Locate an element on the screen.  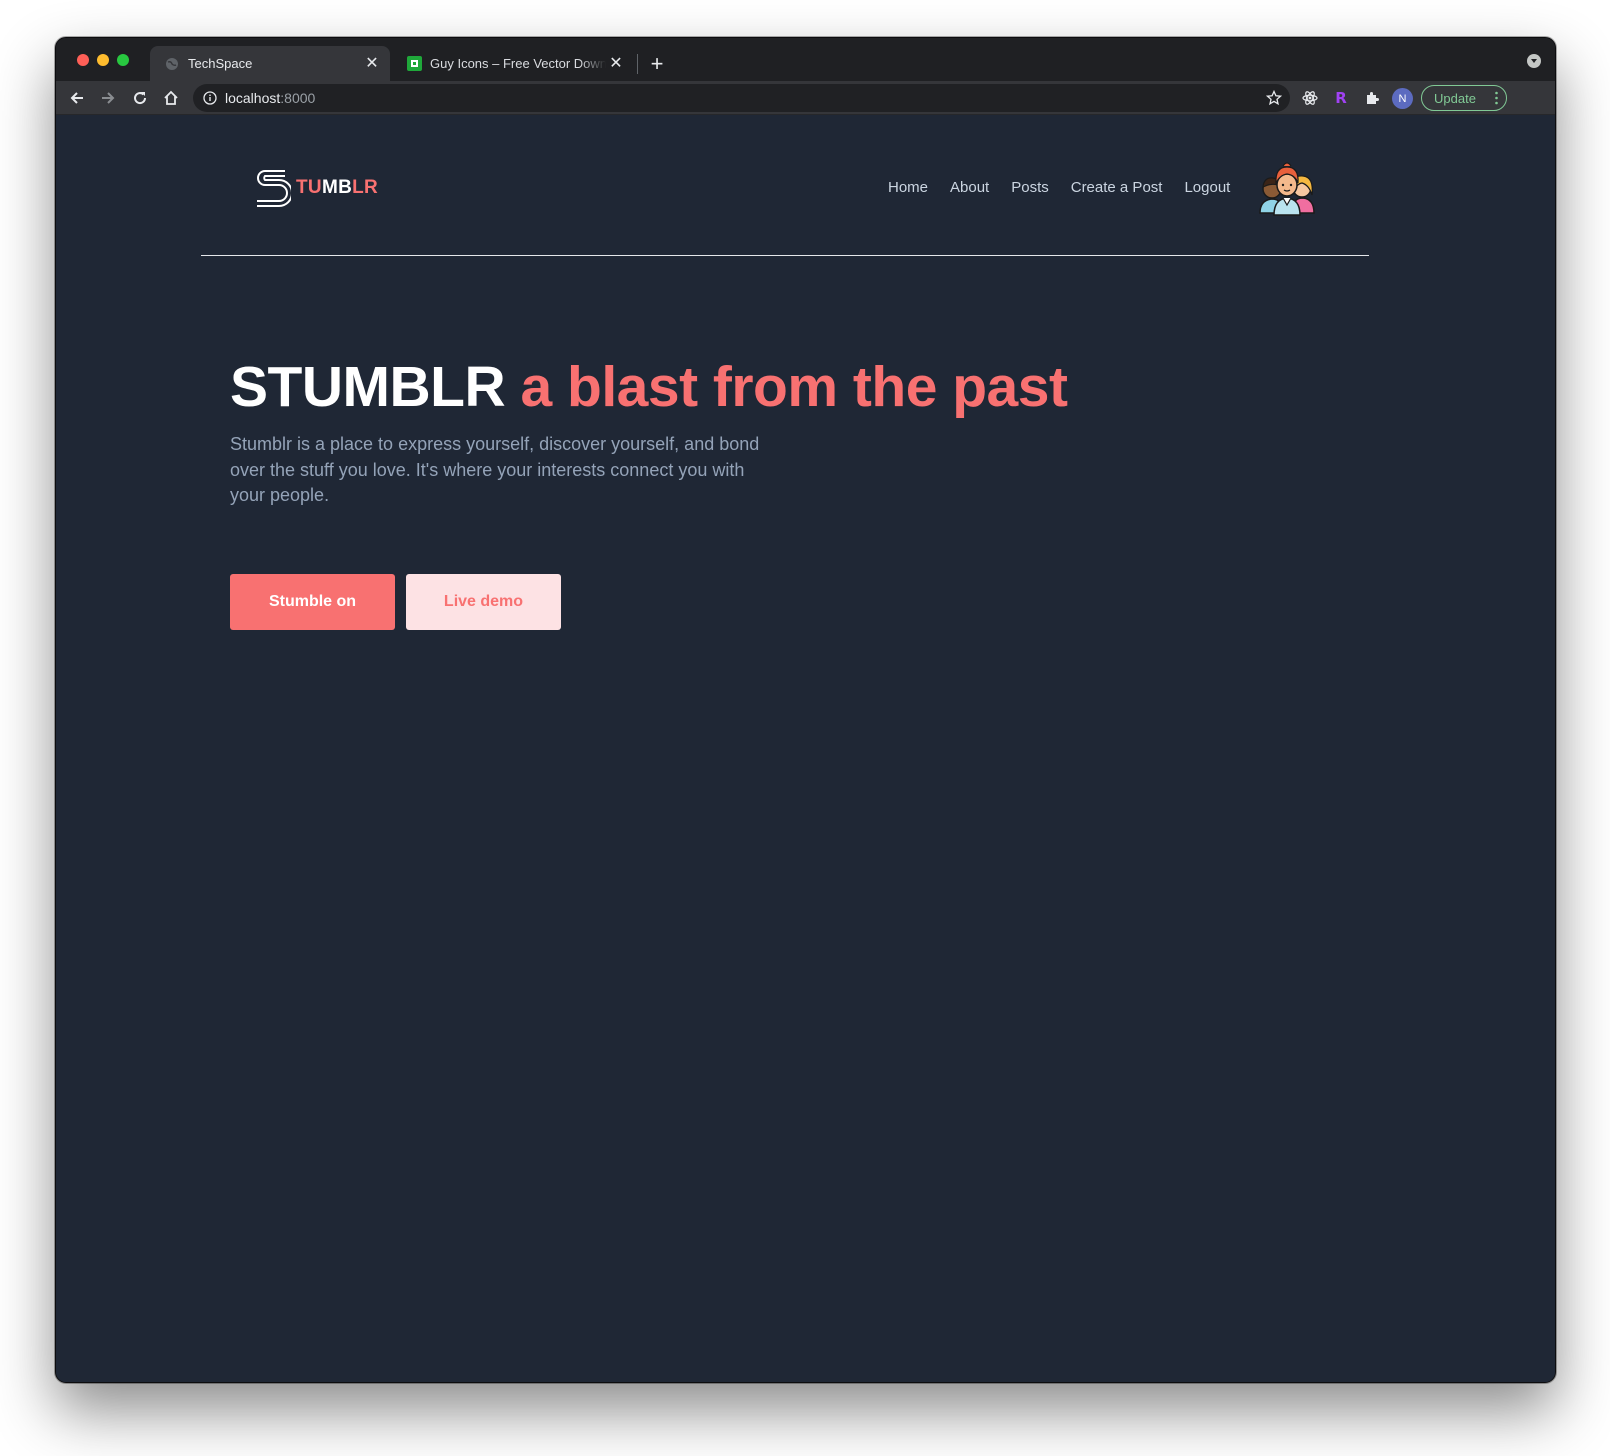
info-icon is located at coordinates (210, 98).